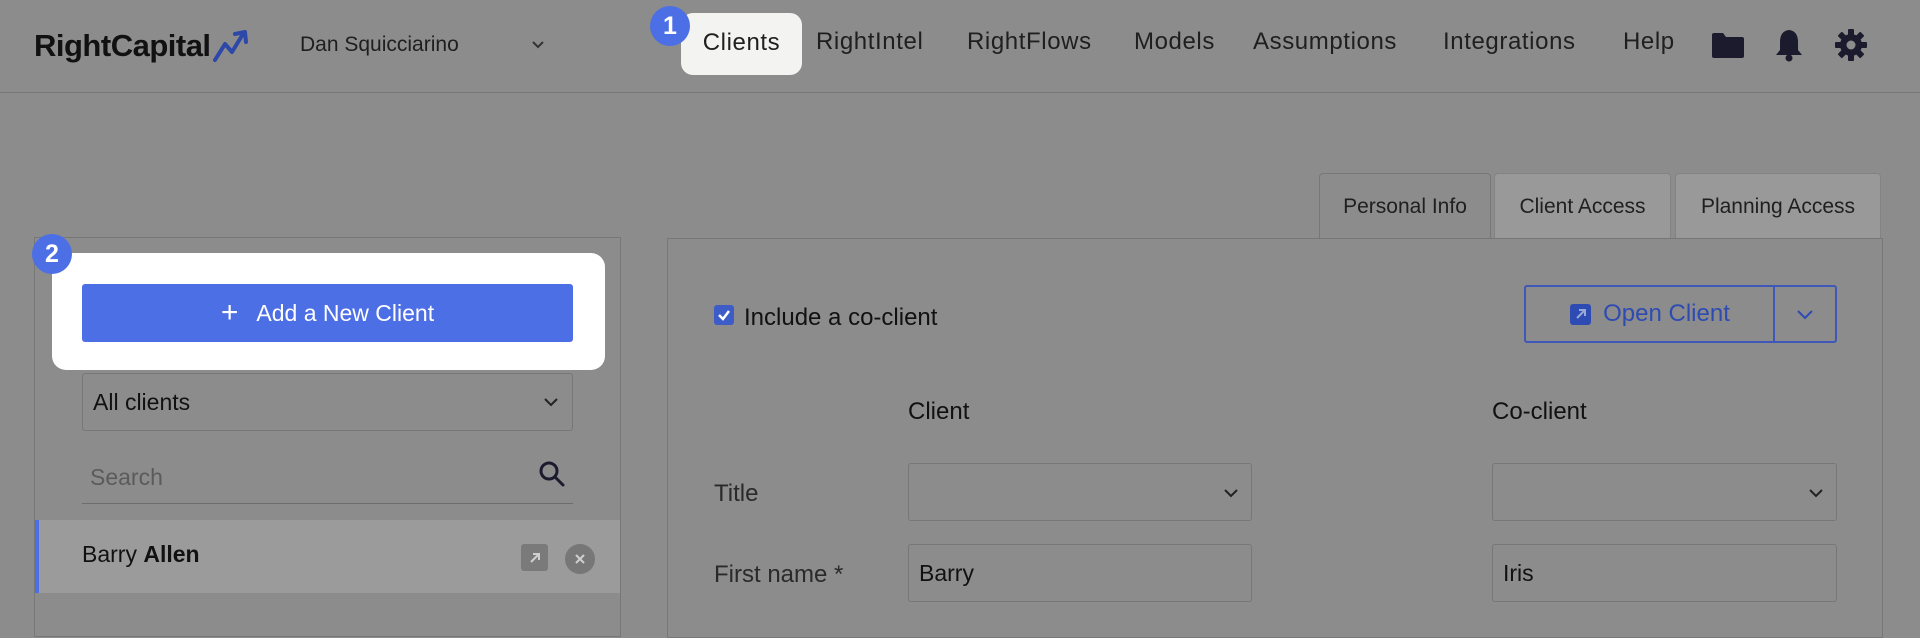  I want to click on open-client-label: Open Client, so click(1666, 313).